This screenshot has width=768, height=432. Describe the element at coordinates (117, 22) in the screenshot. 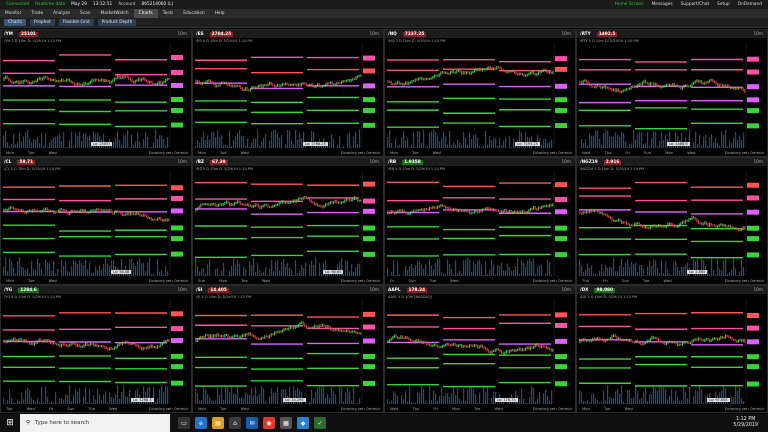

I see `subtab-product-depth: Product Depth` at that location.